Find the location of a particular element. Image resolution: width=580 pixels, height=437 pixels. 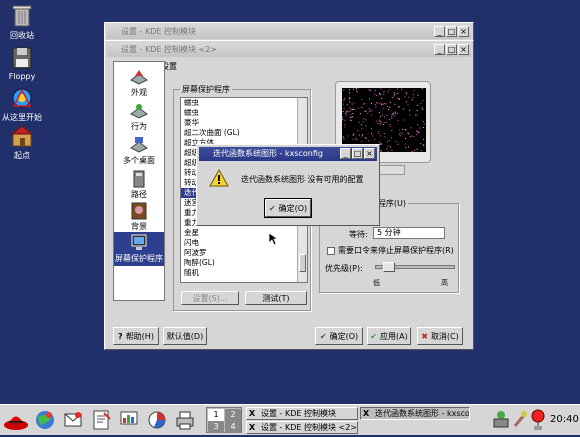

saver-list-item: 金星 is located at coordinates (244, 233).